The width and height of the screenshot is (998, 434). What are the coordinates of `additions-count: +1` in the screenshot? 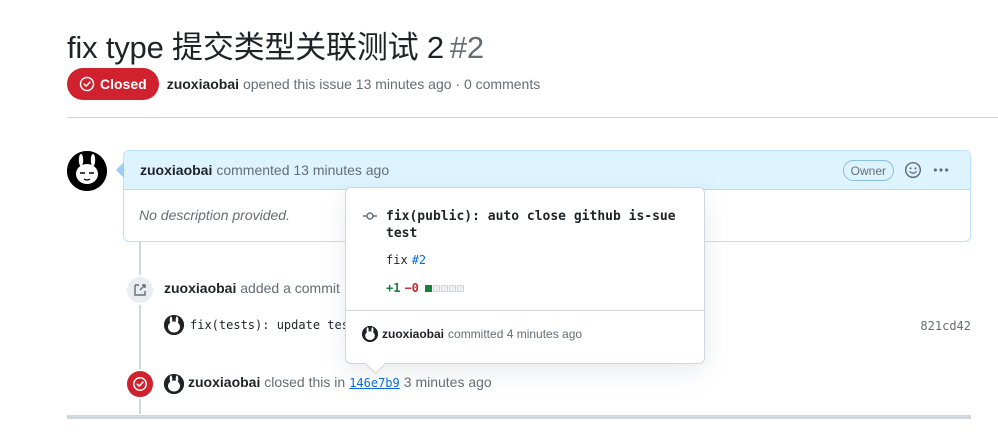 It's located at (393, 288).